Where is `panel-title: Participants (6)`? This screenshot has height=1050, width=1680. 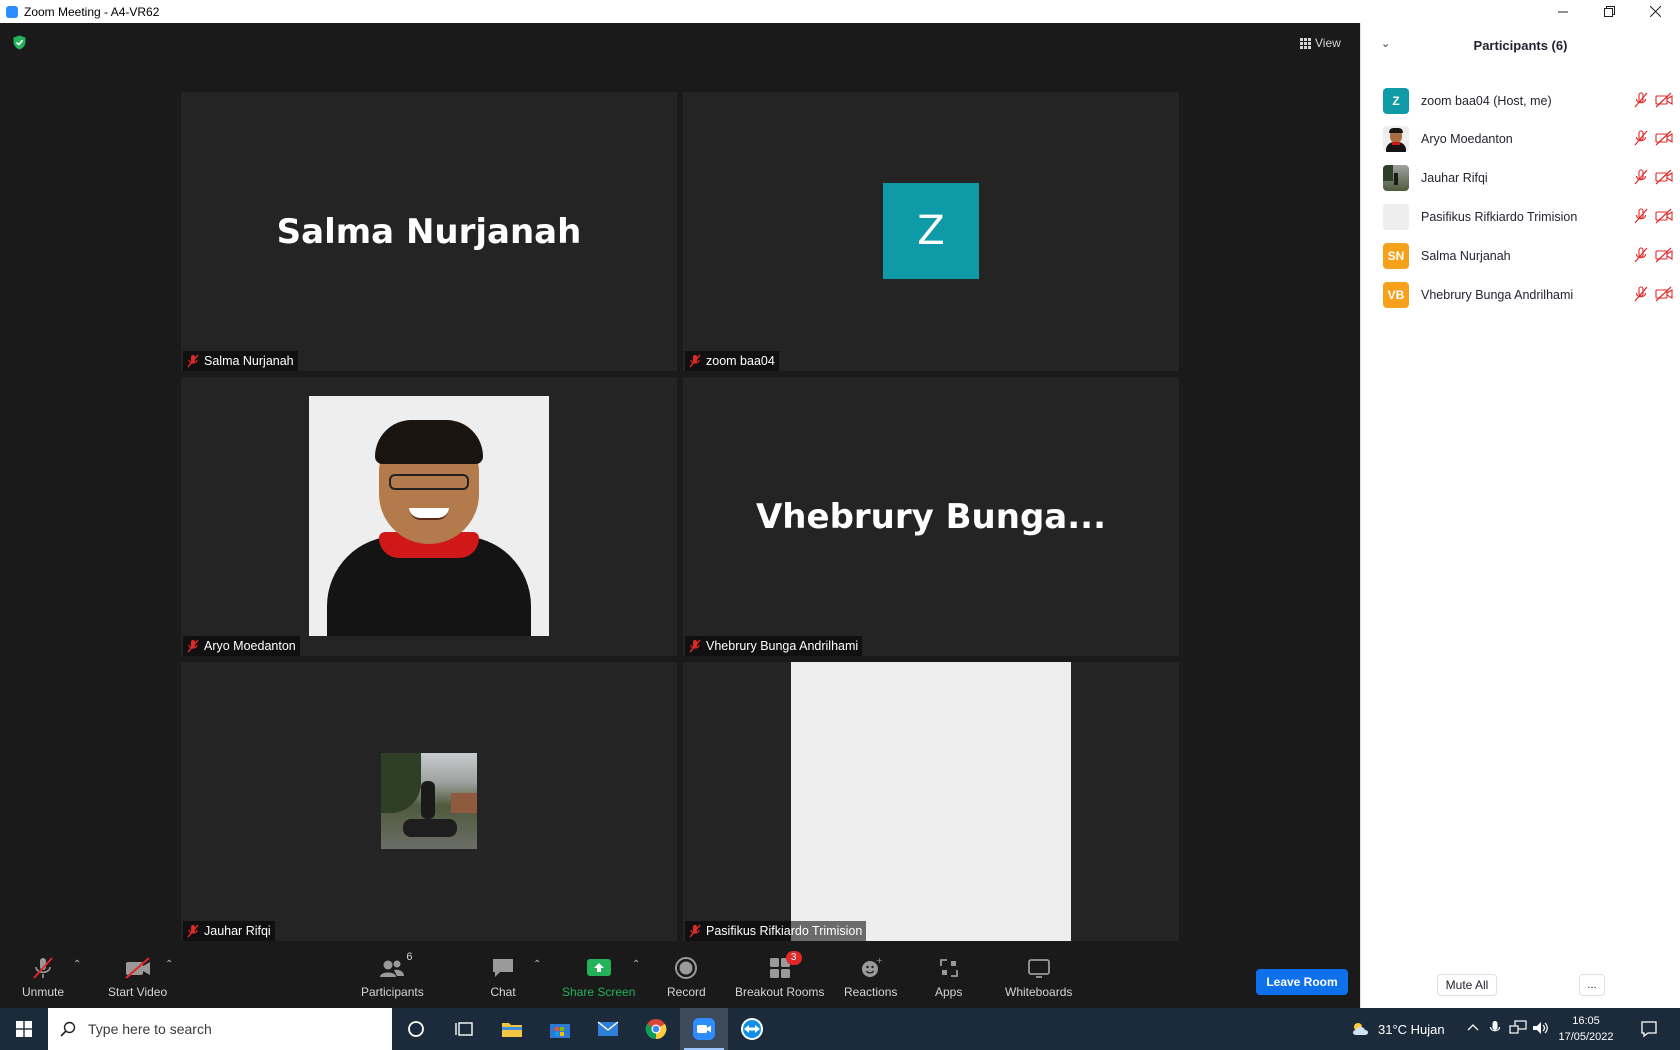 panel-title: Participants (6) is located at coordinates (1520, 45).